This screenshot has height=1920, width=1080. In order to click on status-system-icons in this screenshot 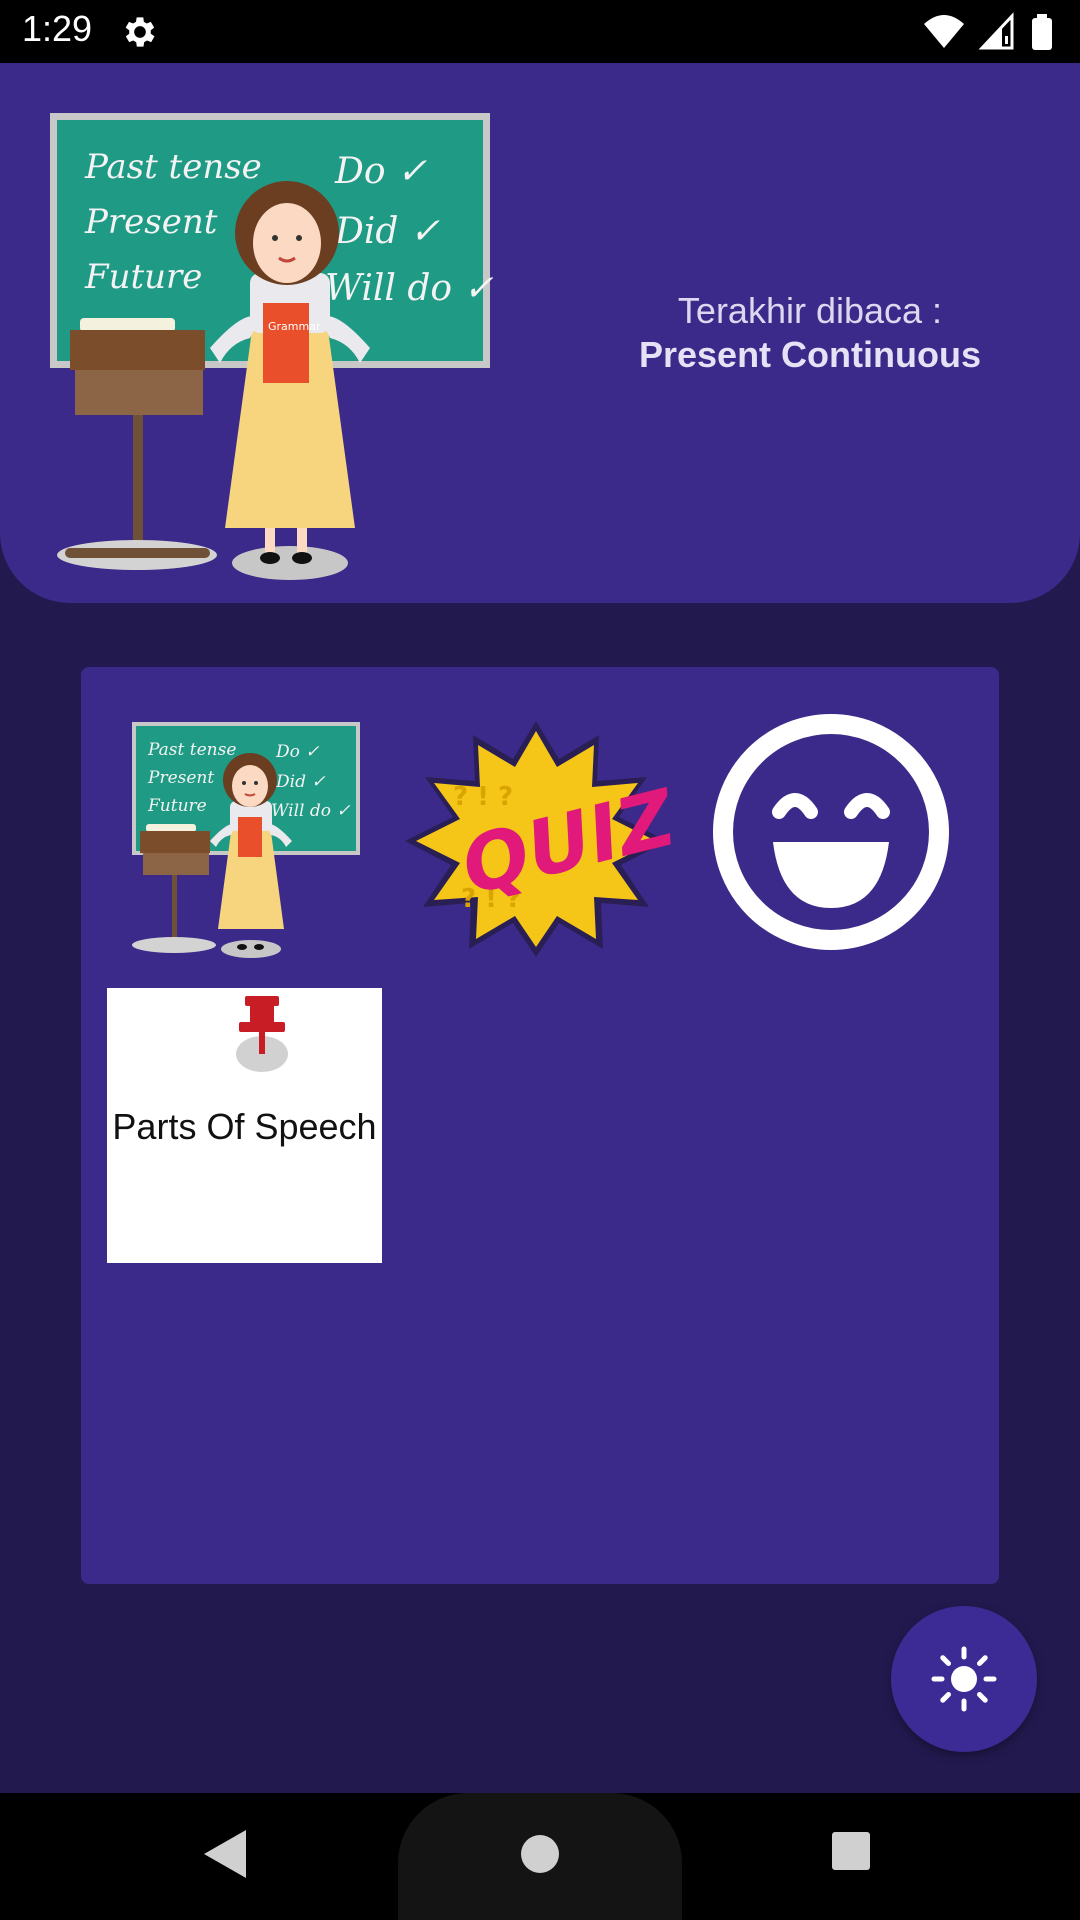, I will do `click(988, 31)`.